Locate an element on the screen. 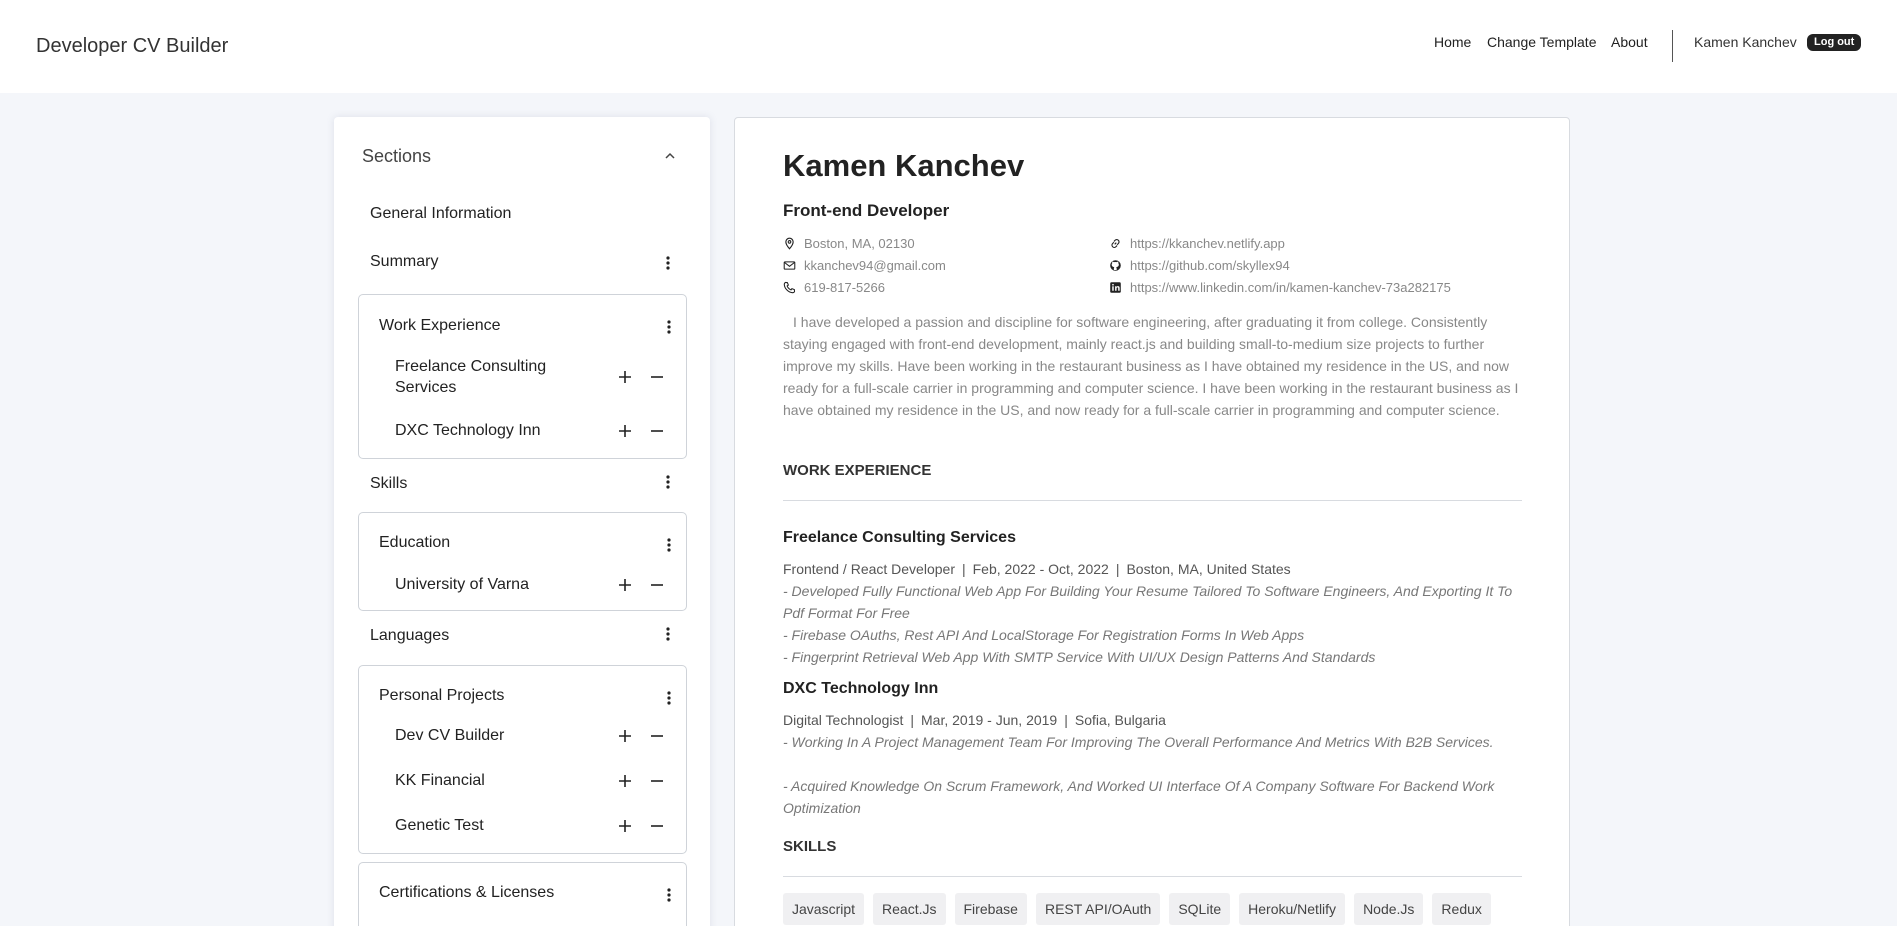 The height and width of the screenshot is (926, 1897). contact-location: Boston, MA, 02130 is located at coordinates (849, 243).